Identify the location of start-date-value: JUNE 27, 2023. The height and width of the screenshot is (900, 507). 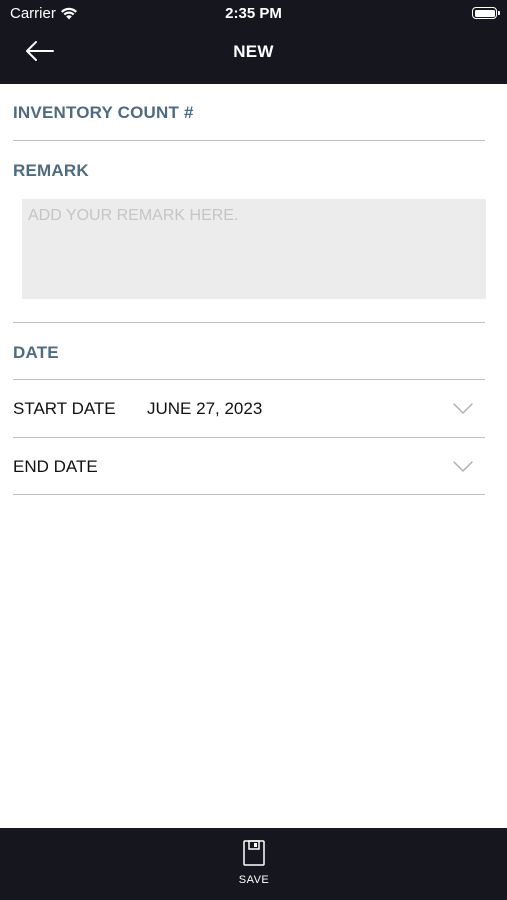
(205, 408).